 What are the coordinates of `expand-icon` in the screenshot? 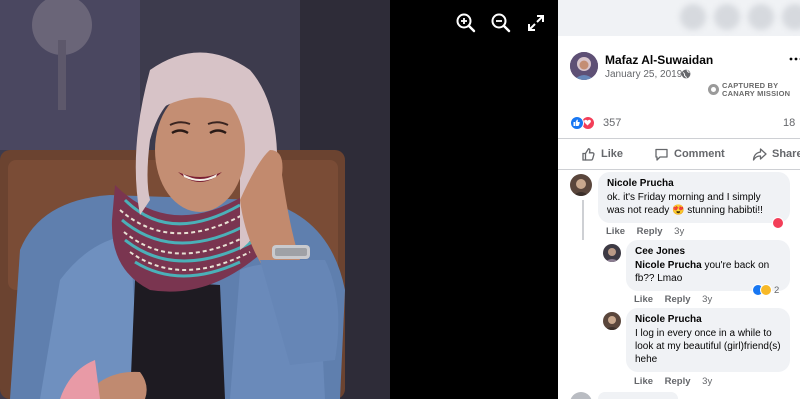 It's located at (536, 23).